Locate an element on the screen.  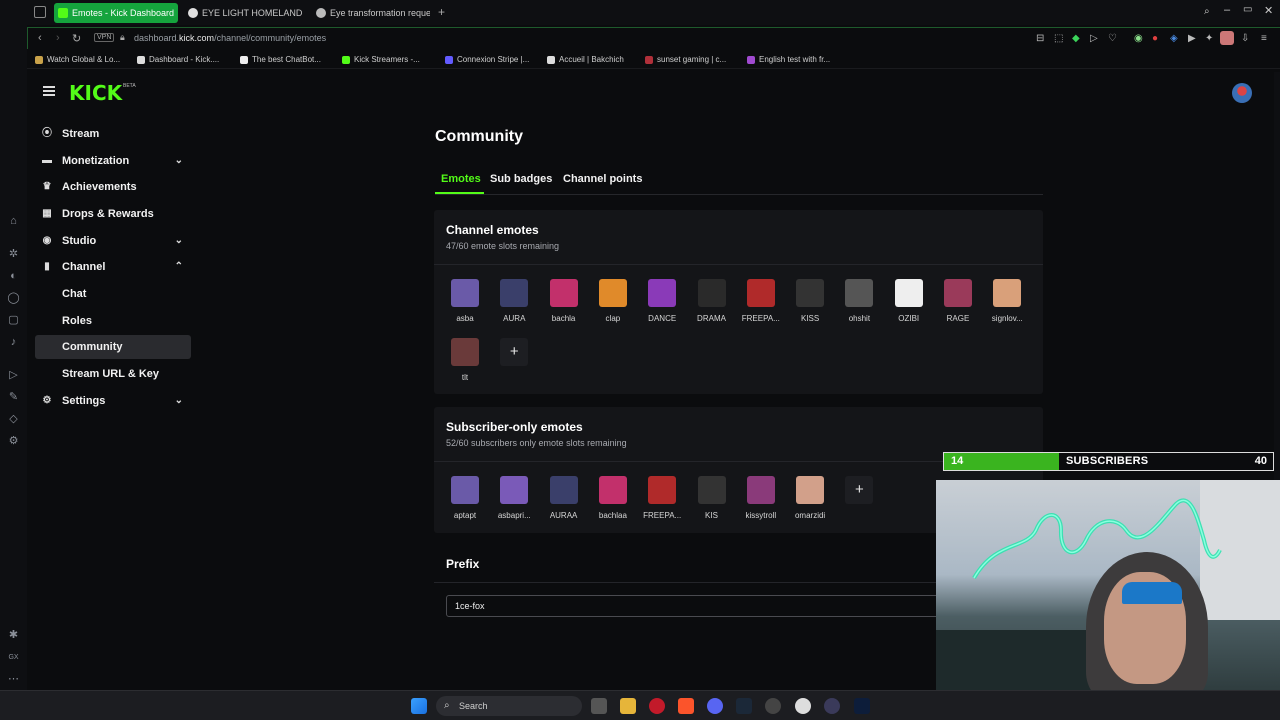
sidebar-item-chat: Chat is located at coordinates (113, 294).